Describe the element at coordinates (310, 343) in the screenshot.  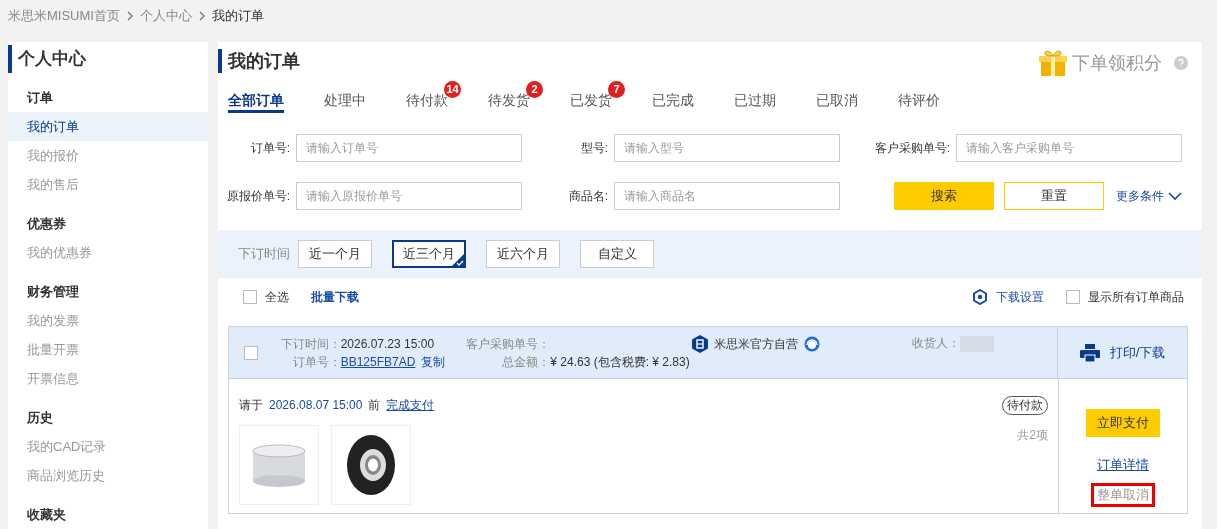
I see `field-label: 下订时间：` at that location.